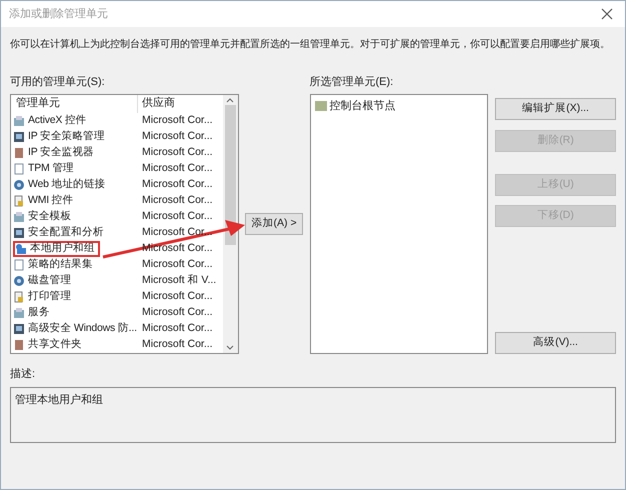 Image resolution: width=626 pixels, height=490 pixels. Describe the element at coordinates (230, 100) in the screenshot. I see `scroll-up-icon` at that location.